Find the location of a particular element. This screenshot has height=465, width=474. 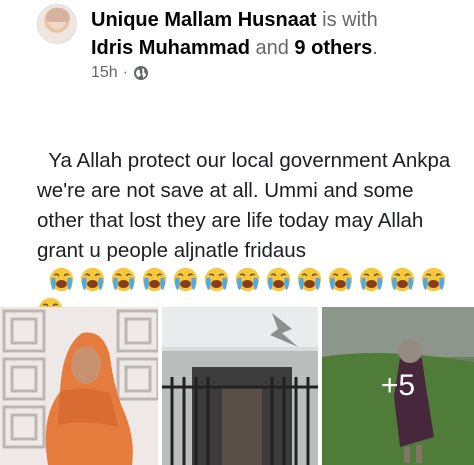

others-link: 9 others is located at coordinates (333, 48).